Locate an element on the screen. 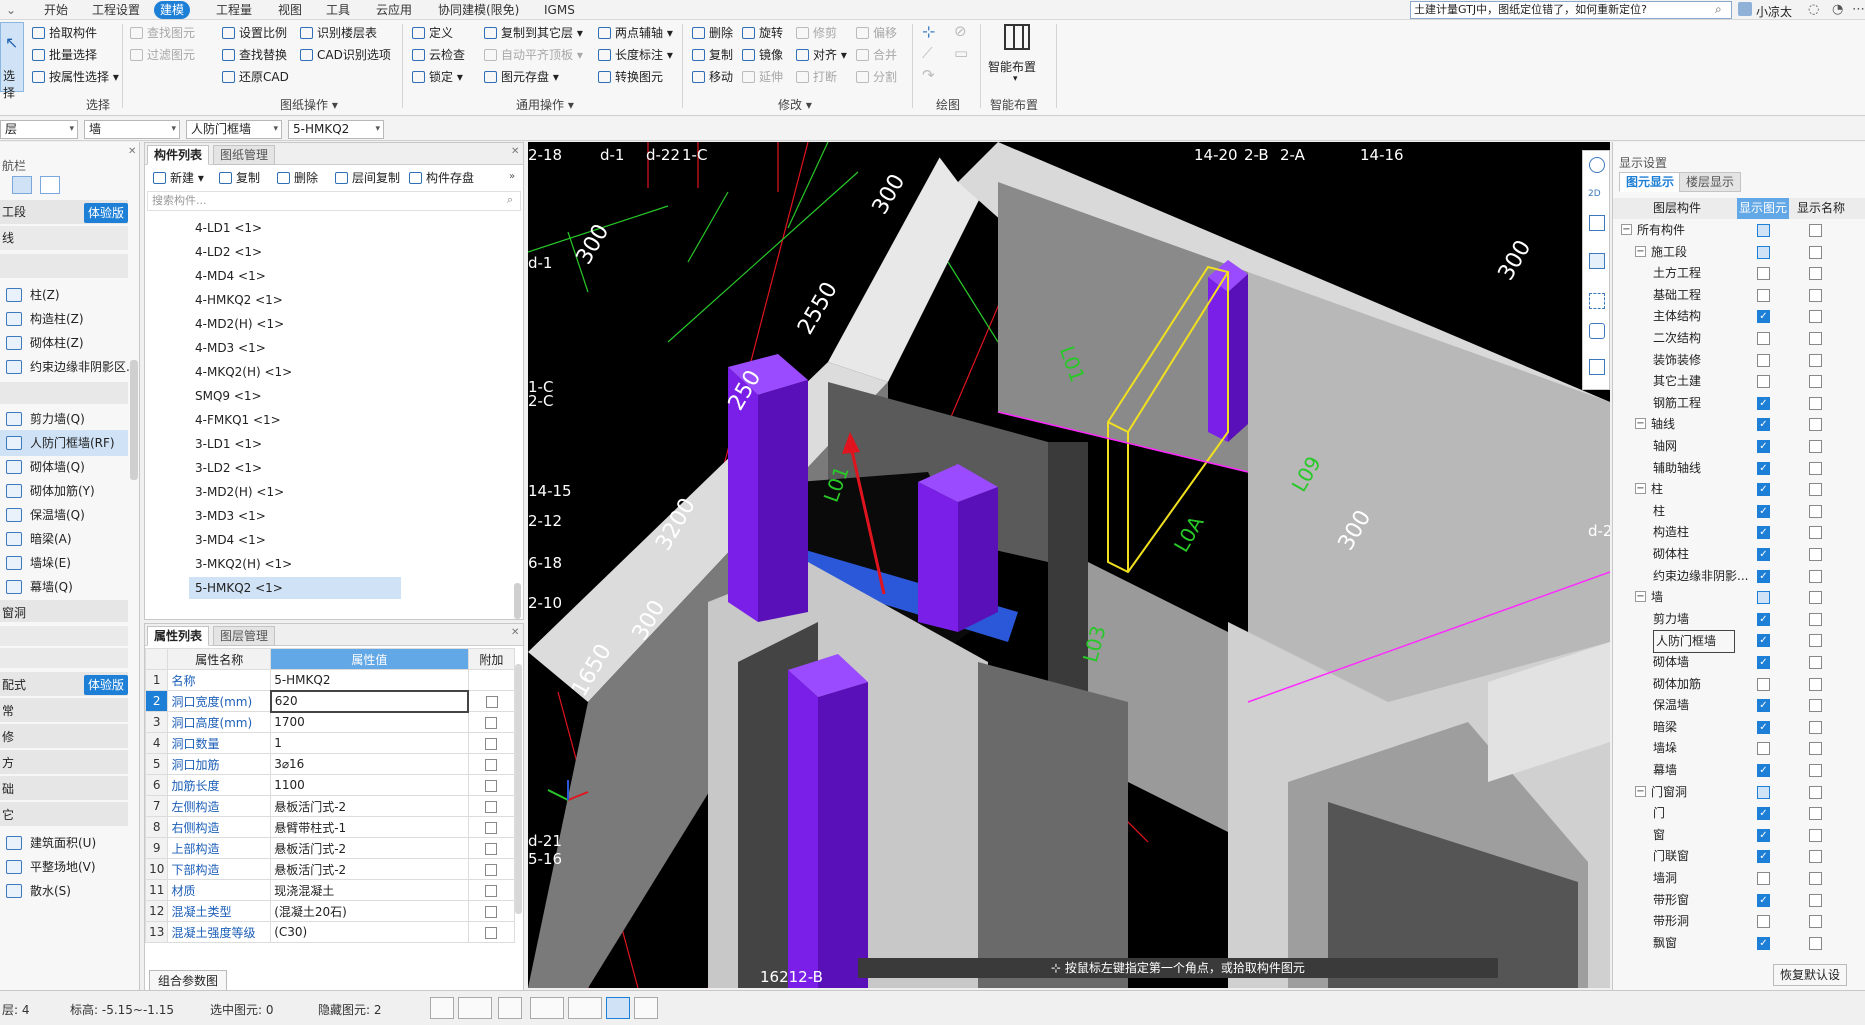 The height and width of the screenshot is (1025, 1865). offset-button: 偏移 is located at coordinates (876, 33).